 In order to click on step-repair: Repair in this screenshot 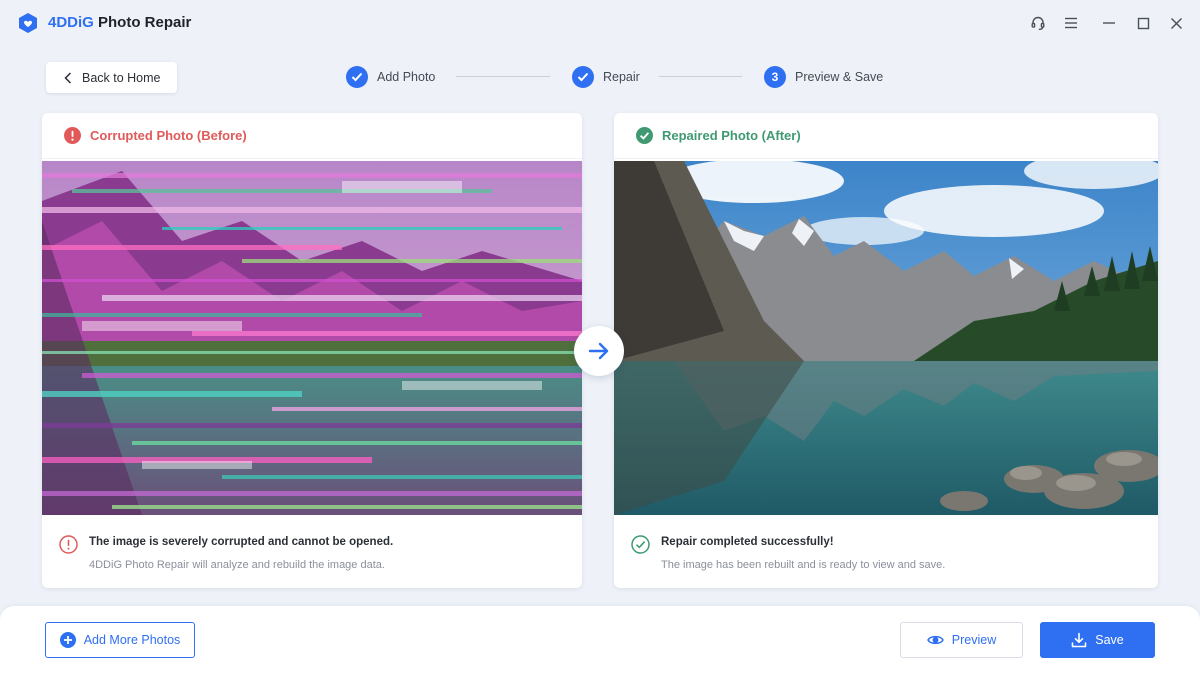, I will do `click(606, 77)`.